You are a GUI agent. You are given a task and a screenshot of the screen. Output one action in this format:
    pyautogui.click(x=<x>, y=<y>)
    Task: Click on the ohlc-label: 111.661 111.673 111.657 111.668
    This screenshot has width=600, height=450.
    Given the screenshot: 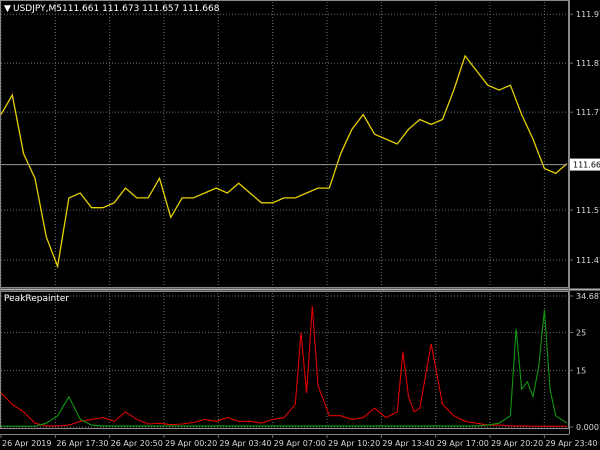 What is the action you would take?
    pyautogui.click(x=141, y=9)
    